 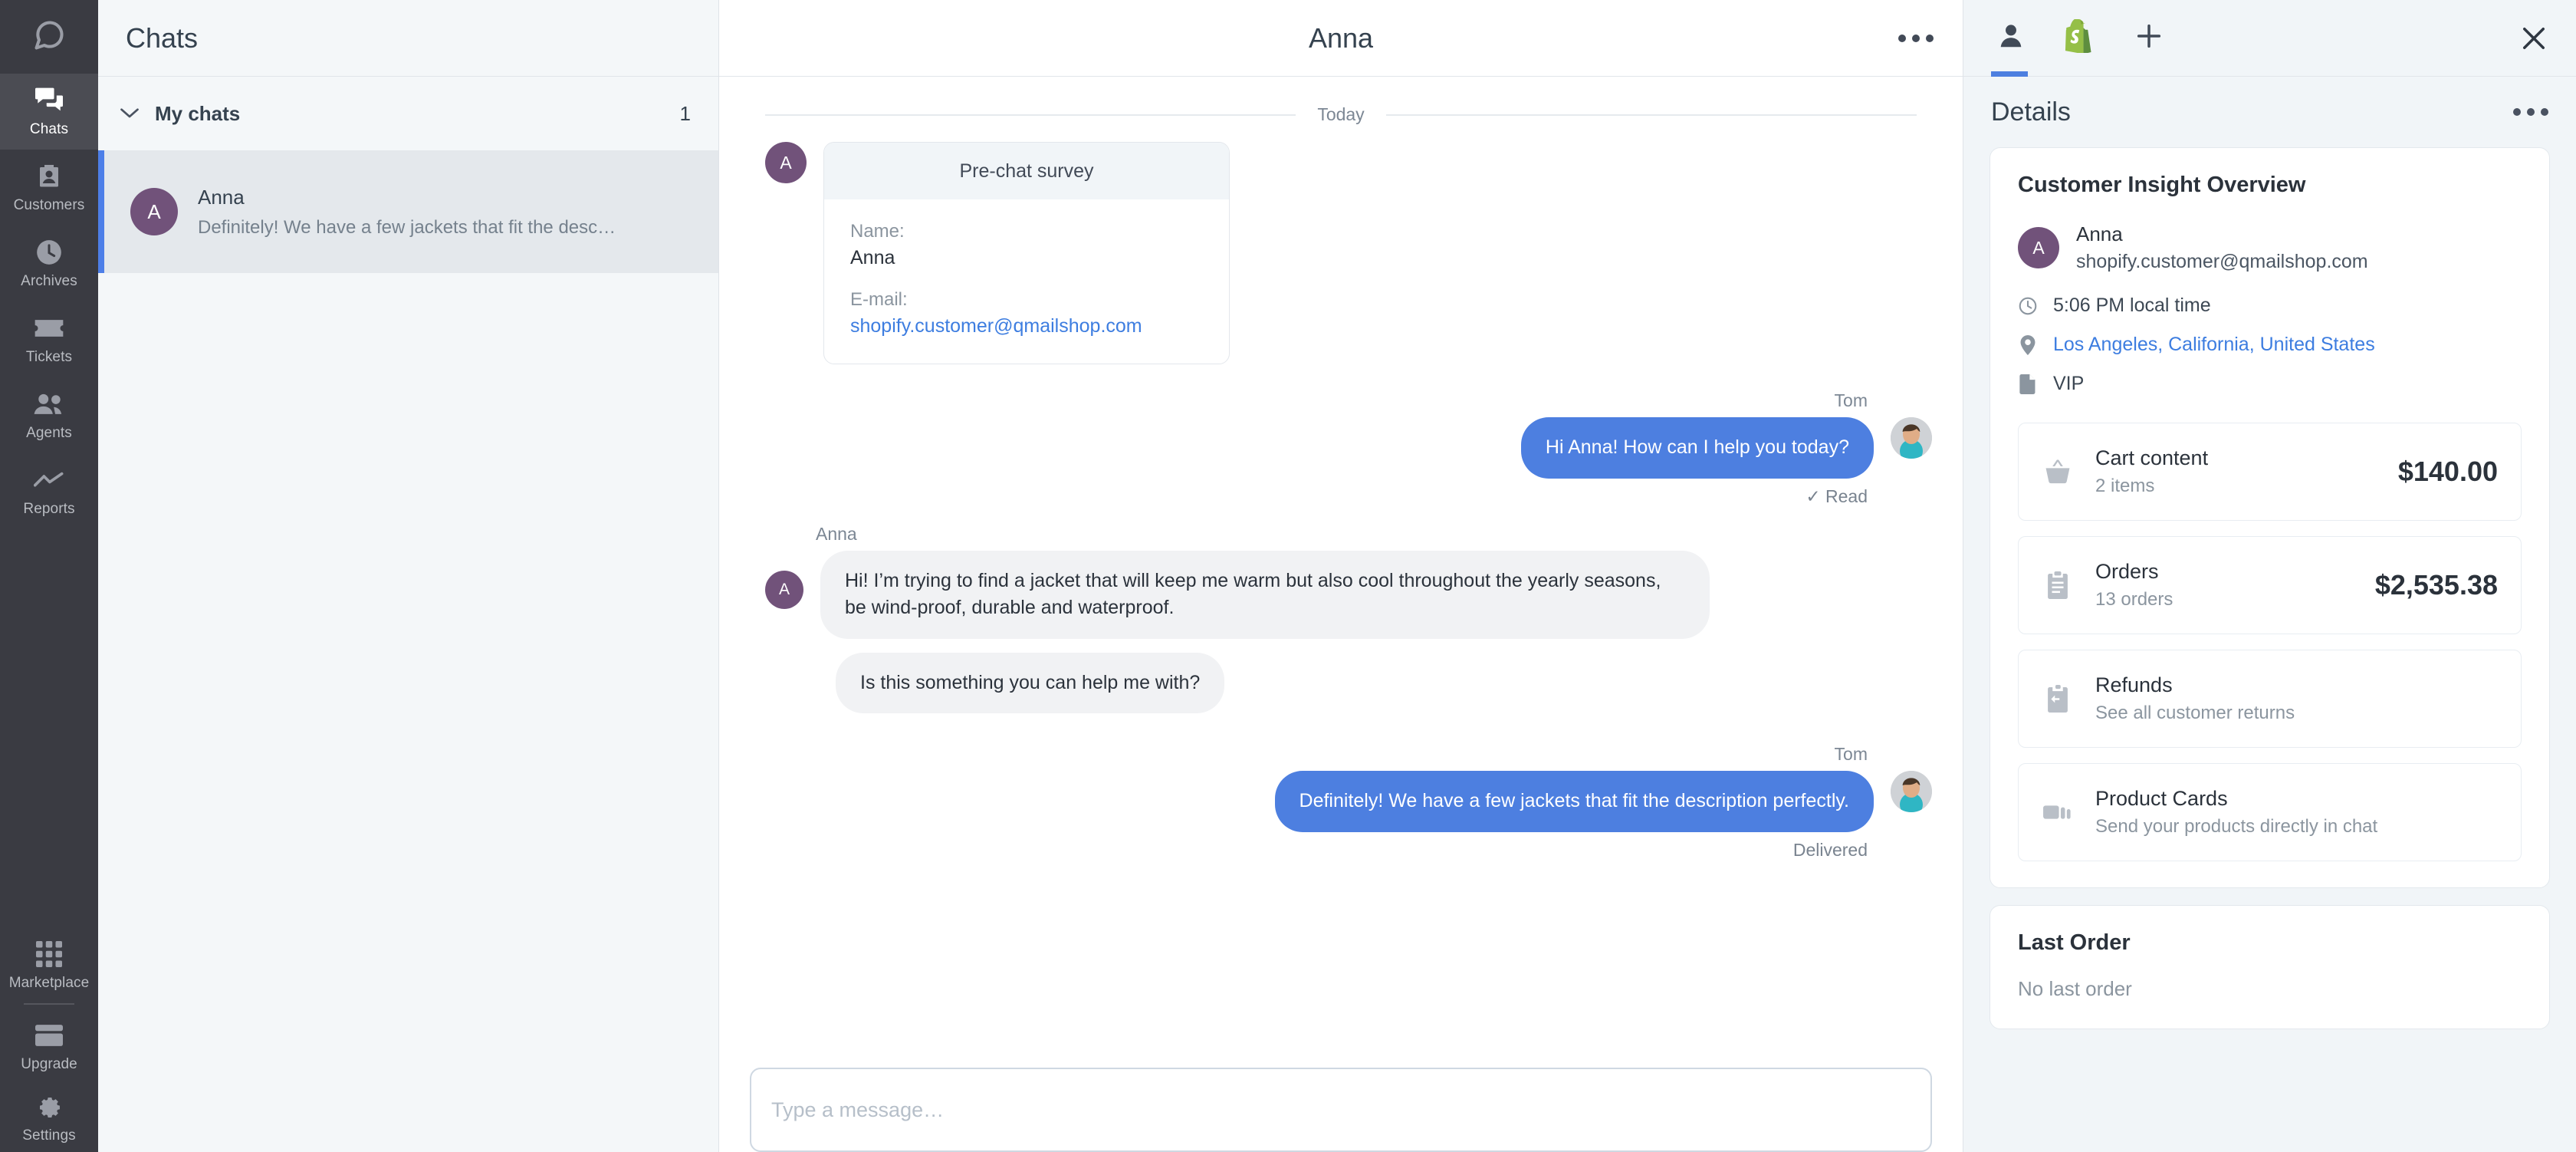 I want to click on message-input, so click(x=1341, y=1110).